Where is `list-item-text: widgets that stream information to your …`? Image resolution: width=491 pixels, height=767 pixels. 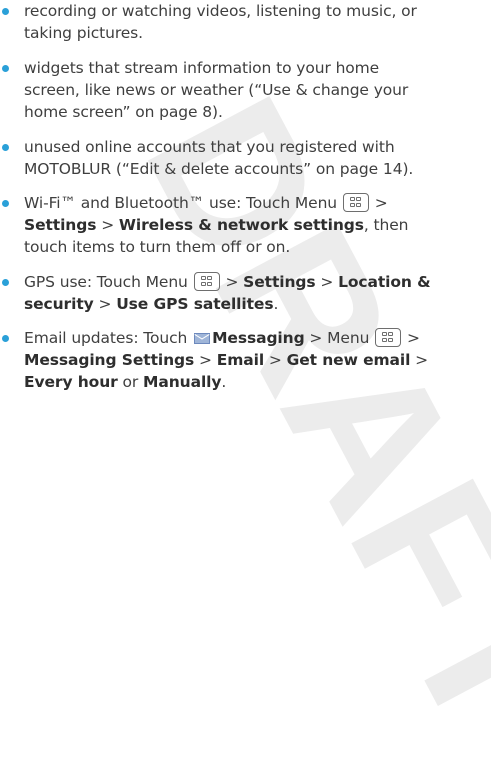 list-item-text: widgets that stream information to your … is located at coordinates (254, 90).